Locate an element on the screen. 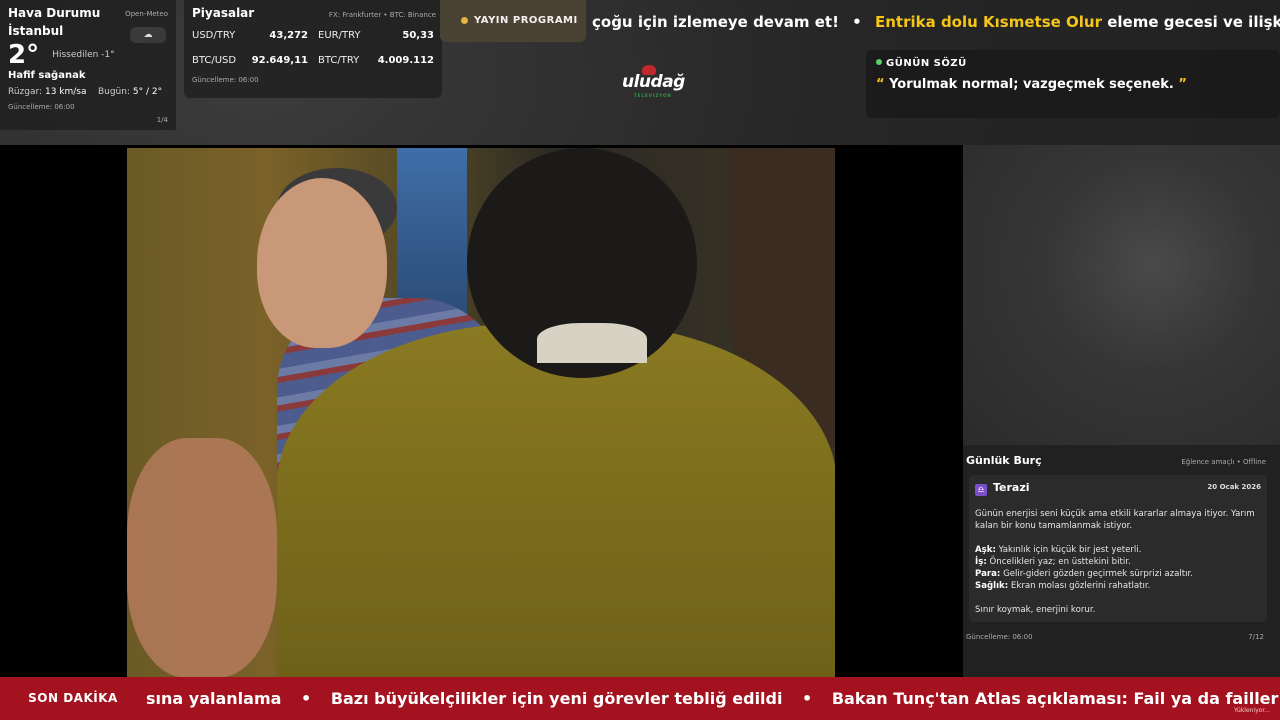  libra-icon: ♎ is located at coordinates (981, 490).